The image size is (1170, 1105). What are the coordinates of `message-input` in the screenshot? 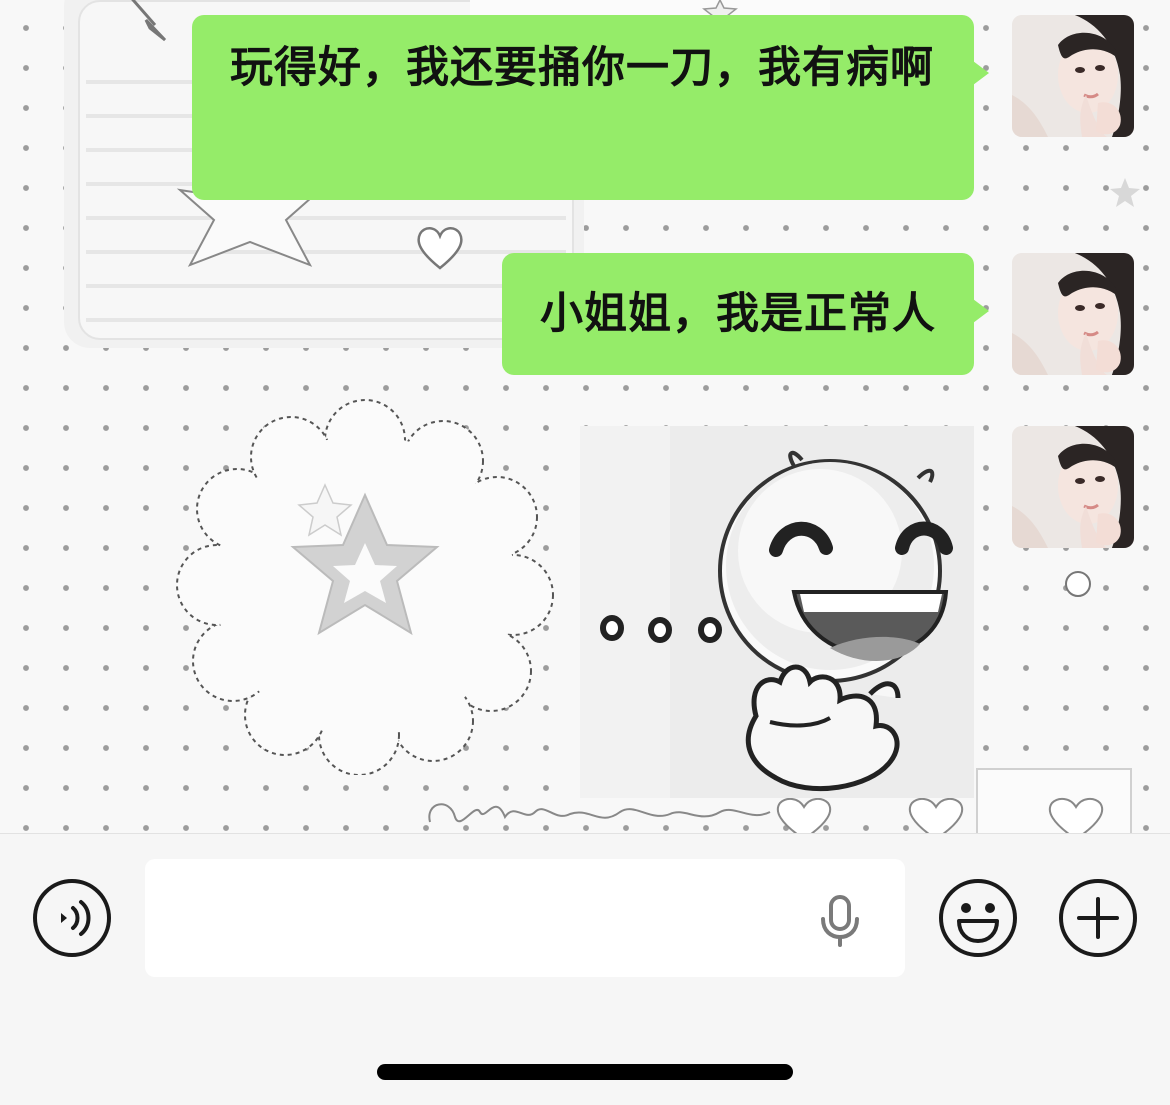 It's located at (525, 918).